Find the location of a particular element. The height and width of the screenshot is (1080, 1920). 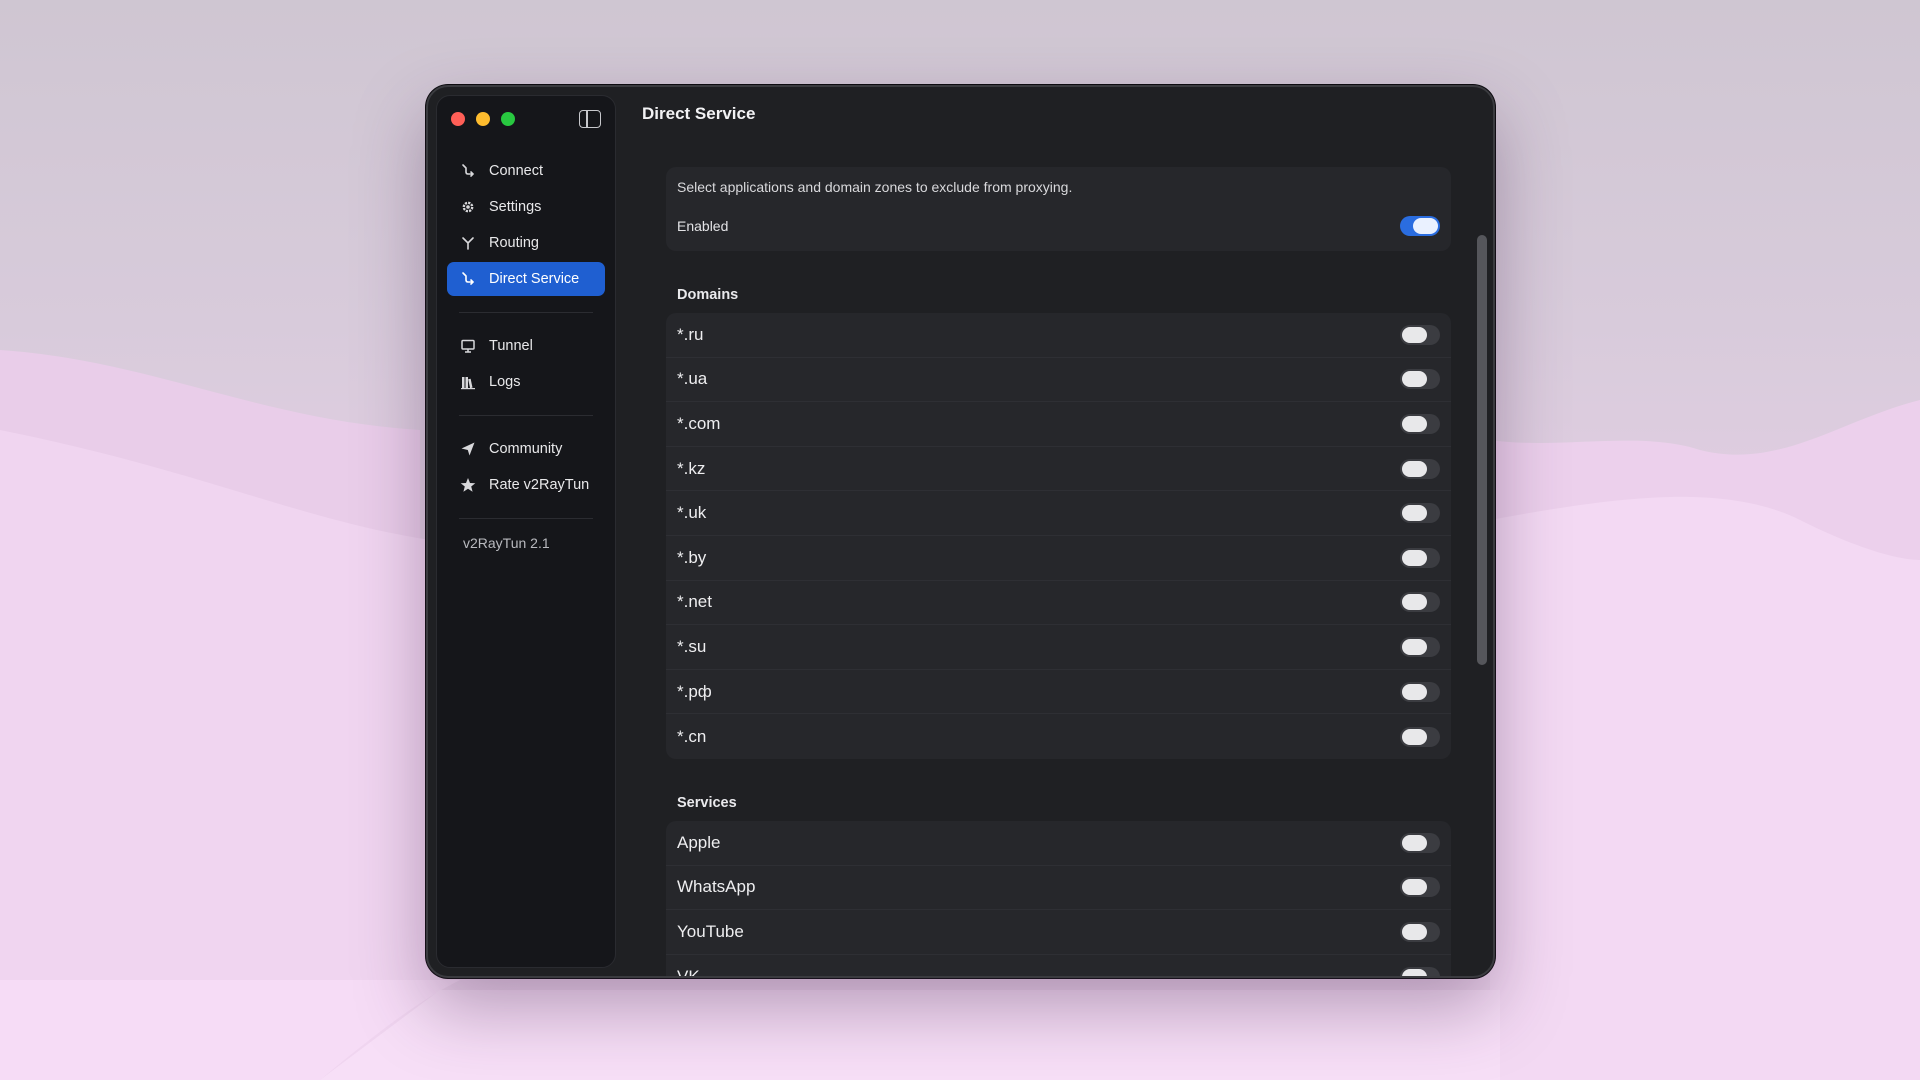

domain-label: *.ua is located at coordinates (692, 379).